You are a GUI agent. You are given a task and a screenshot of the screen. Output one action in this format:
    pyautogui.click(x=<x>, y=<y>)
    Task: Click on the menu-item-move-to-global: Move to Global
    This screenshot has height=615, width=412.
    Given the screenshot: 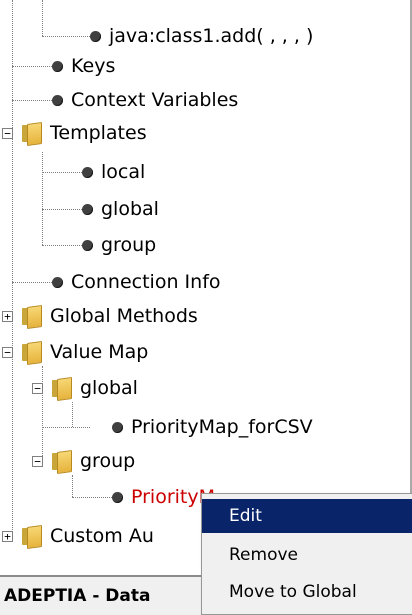 What is the action you would take?
    pyautogui.click(x=307, y=592)
    